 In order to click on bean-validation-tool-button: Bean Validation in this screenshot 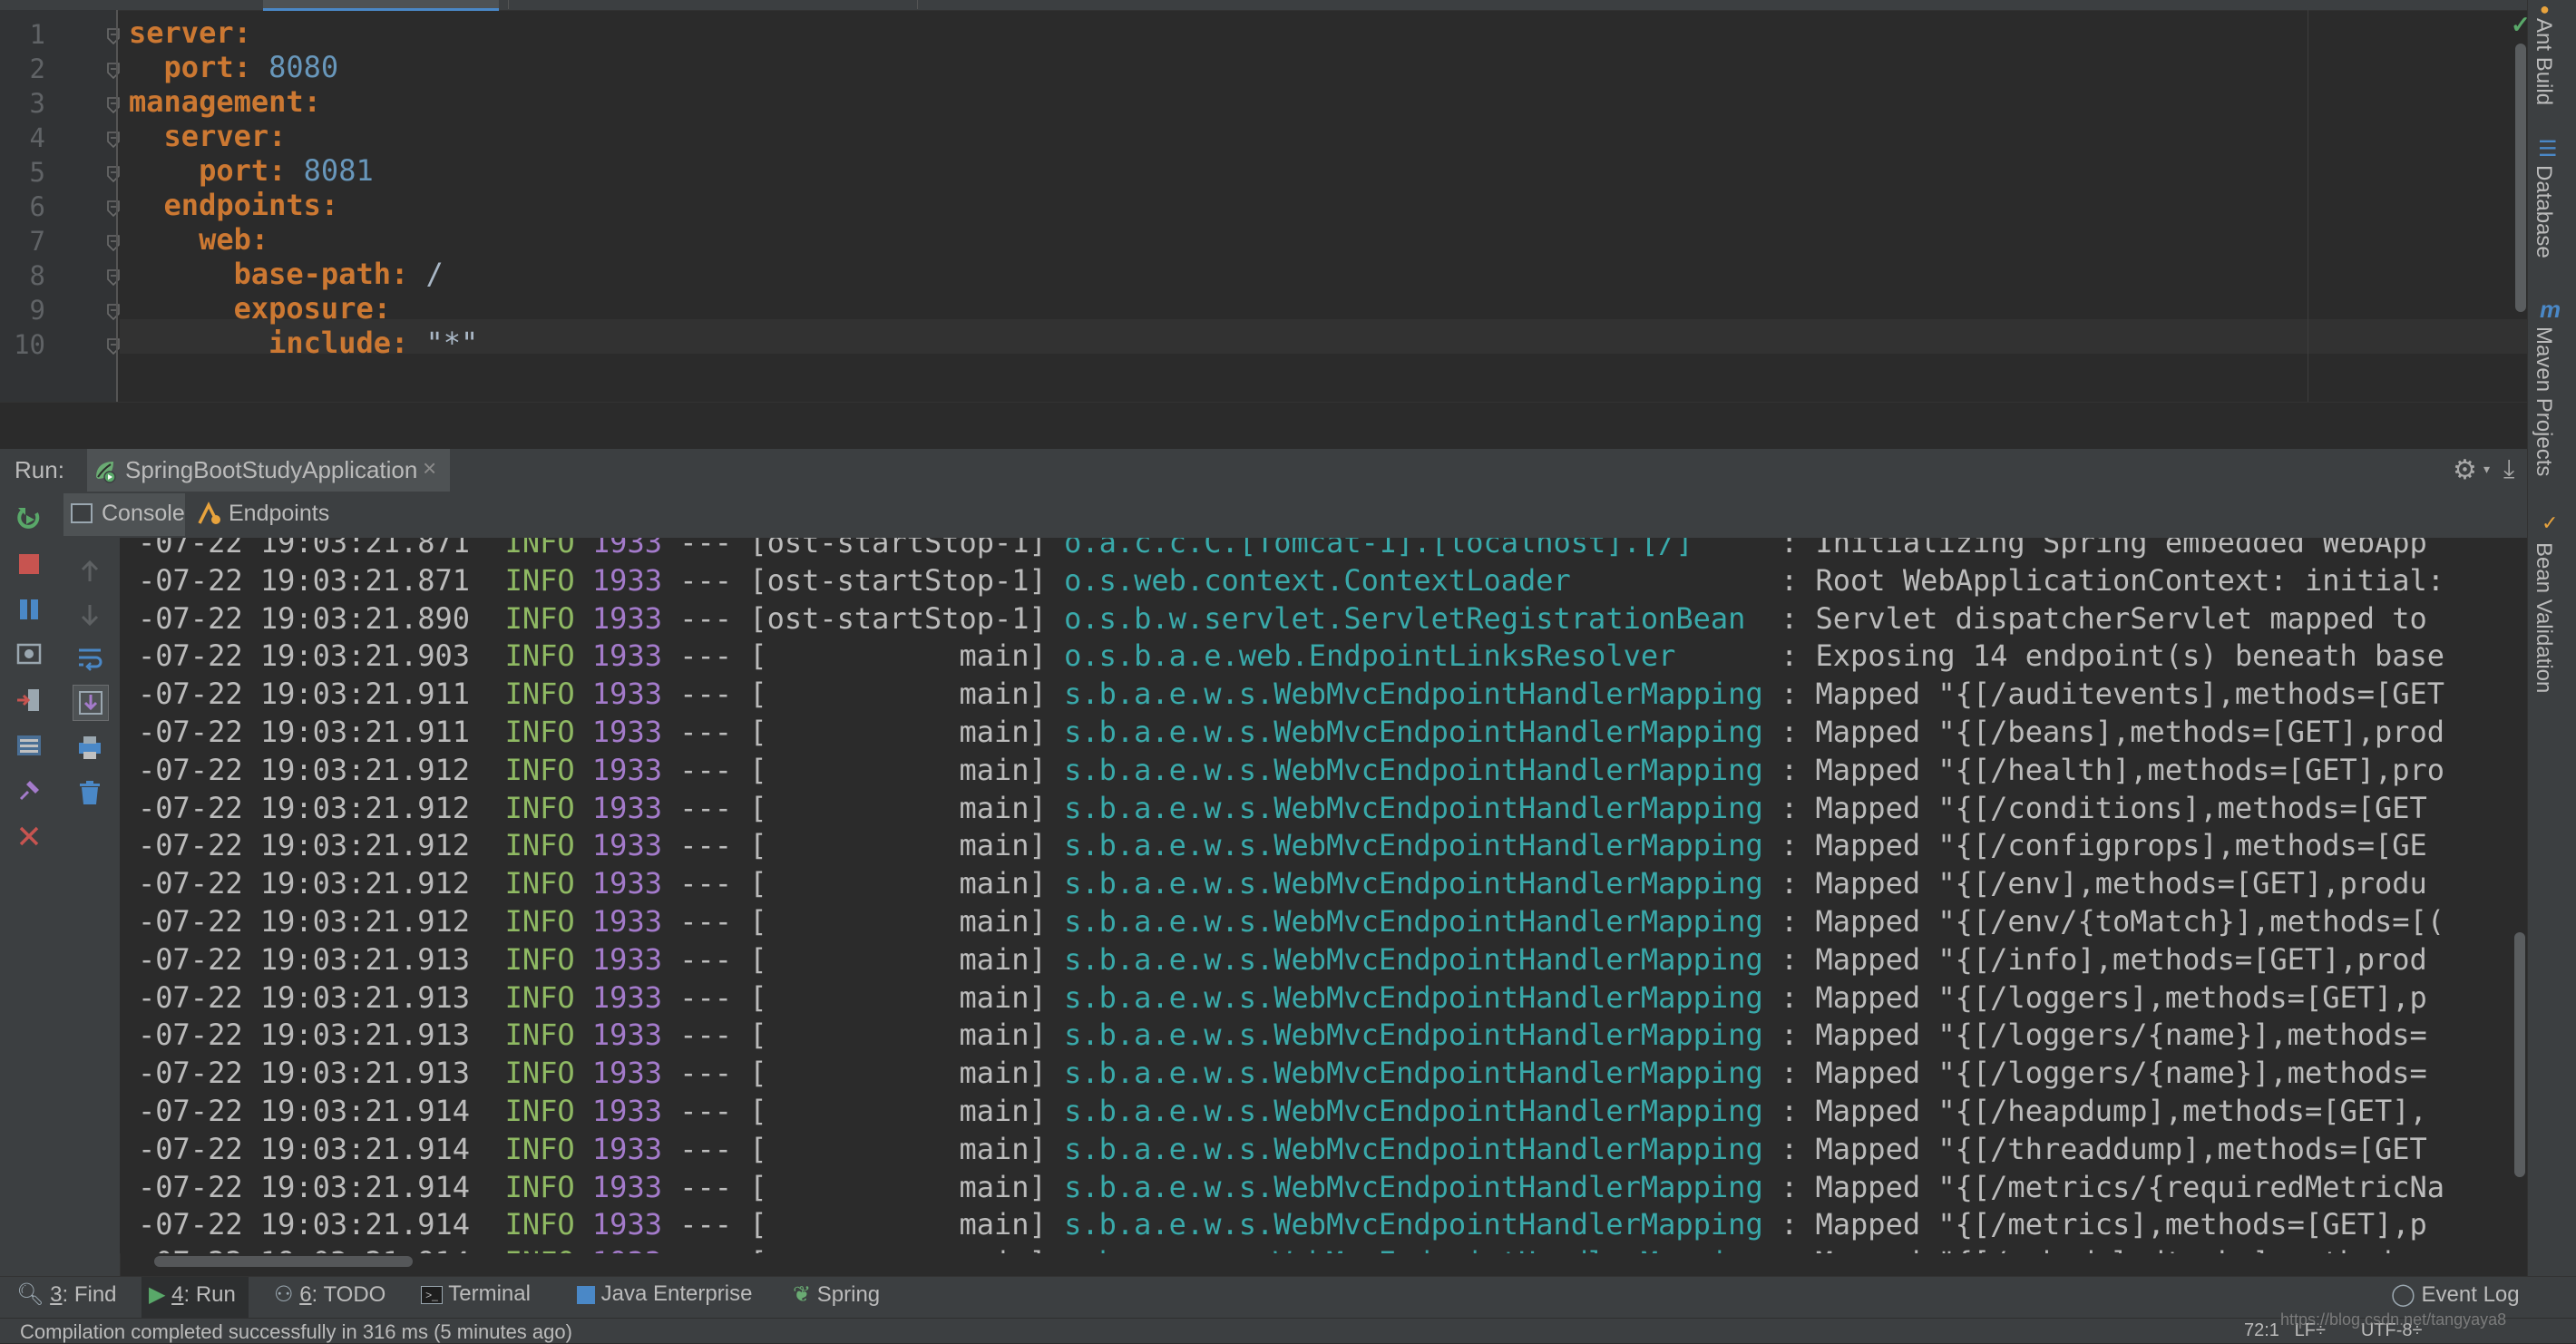, I will do `click(2543, 617)`.